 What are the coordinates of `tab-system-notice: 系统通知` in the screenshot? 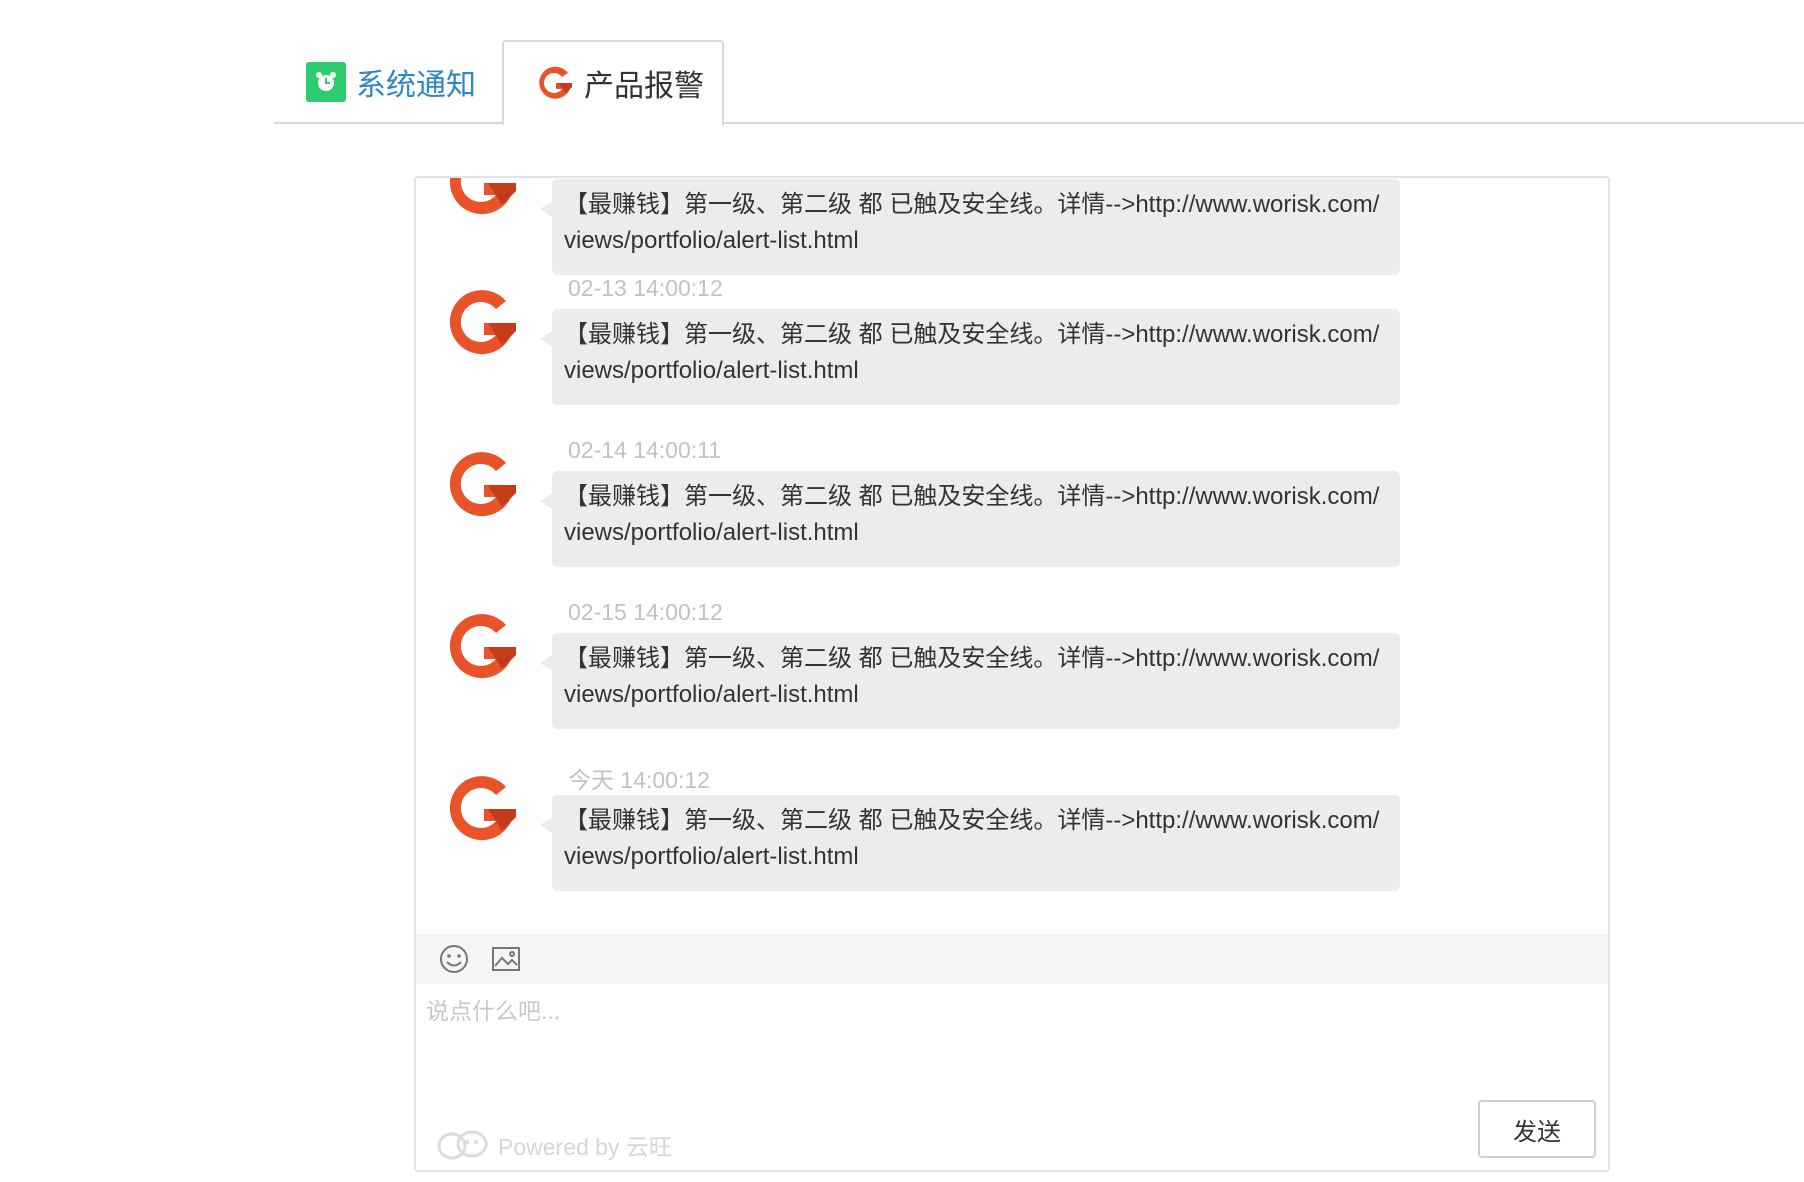 It's located at (388, 82).